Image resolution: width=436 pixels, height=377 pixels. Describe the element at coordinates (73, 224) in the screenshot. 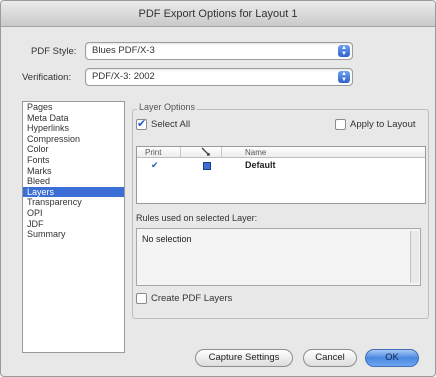

I see `sidebar-item-jdf: JDF` at that location.